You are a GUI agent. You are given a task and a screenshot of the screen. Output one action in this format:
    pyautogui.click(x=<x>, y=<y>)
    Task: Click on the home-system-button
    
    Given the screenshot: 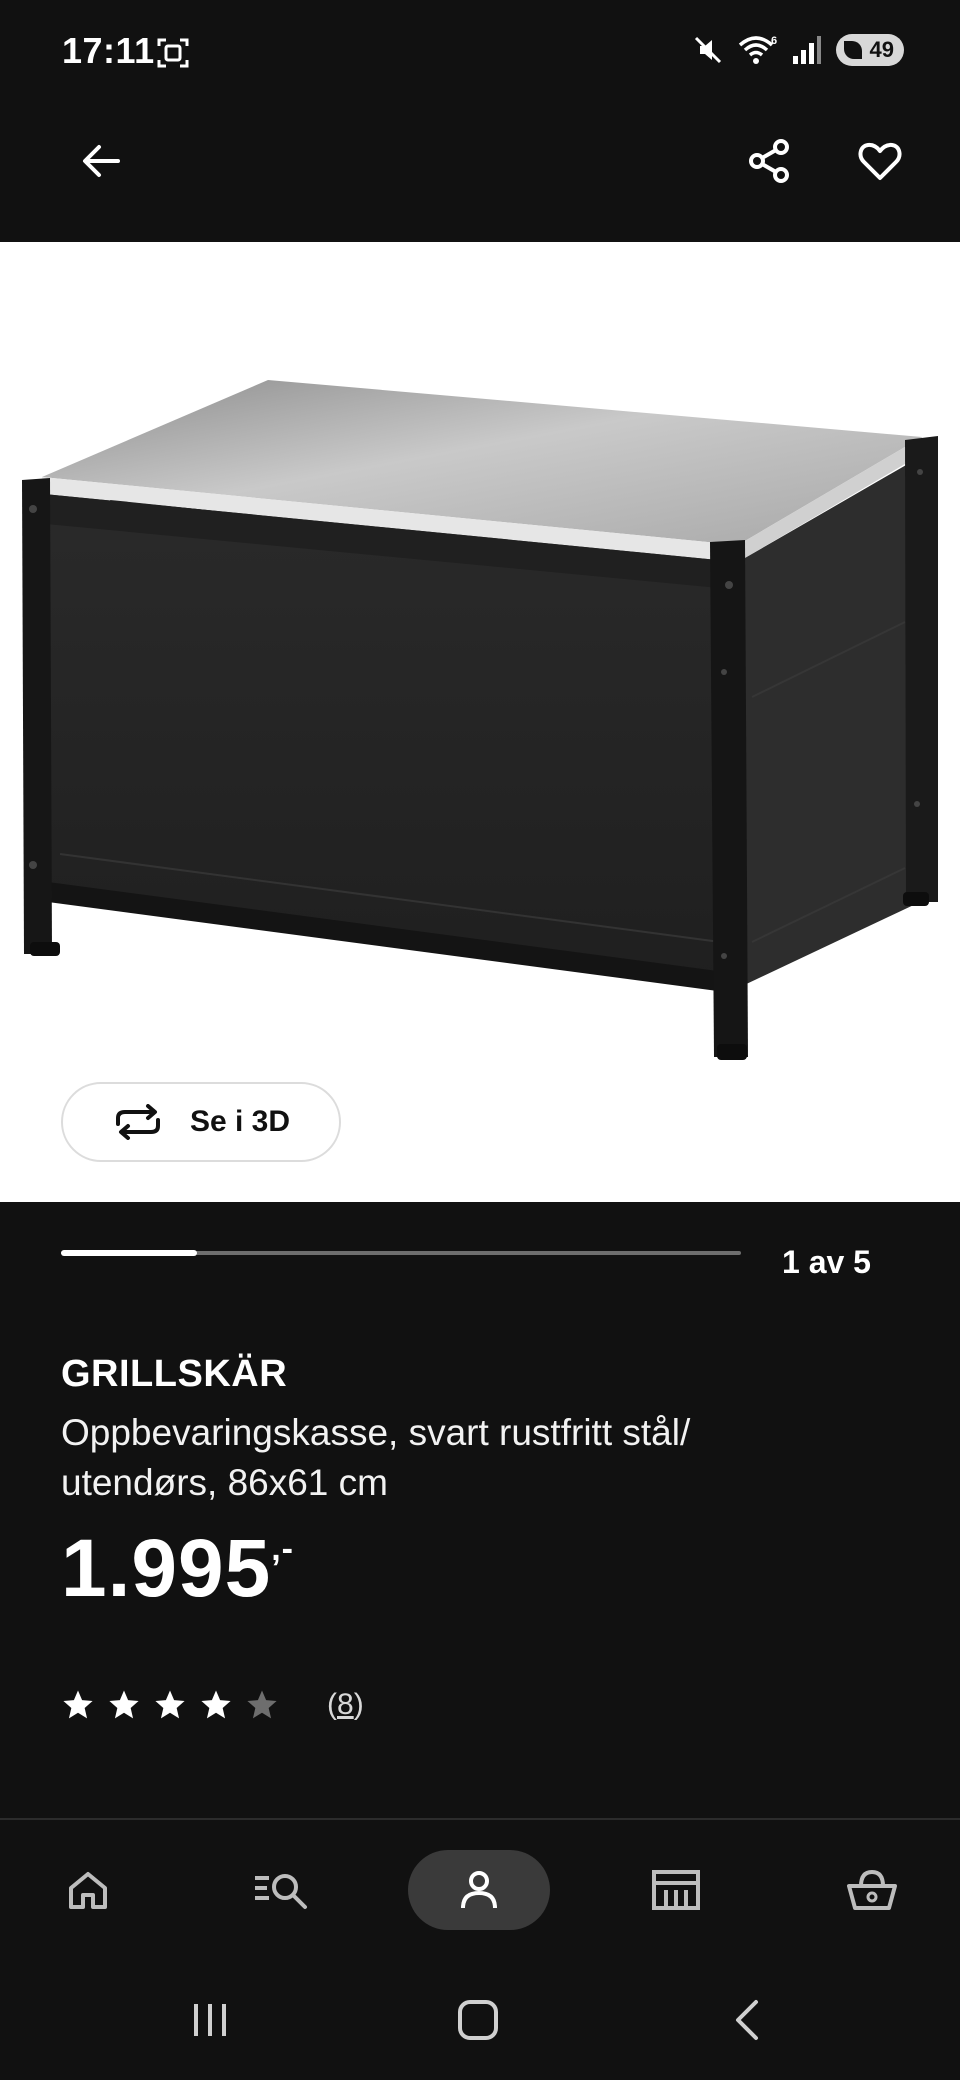 What is the action you would take?
    pyautogui.click(x=478, y=2020)
    